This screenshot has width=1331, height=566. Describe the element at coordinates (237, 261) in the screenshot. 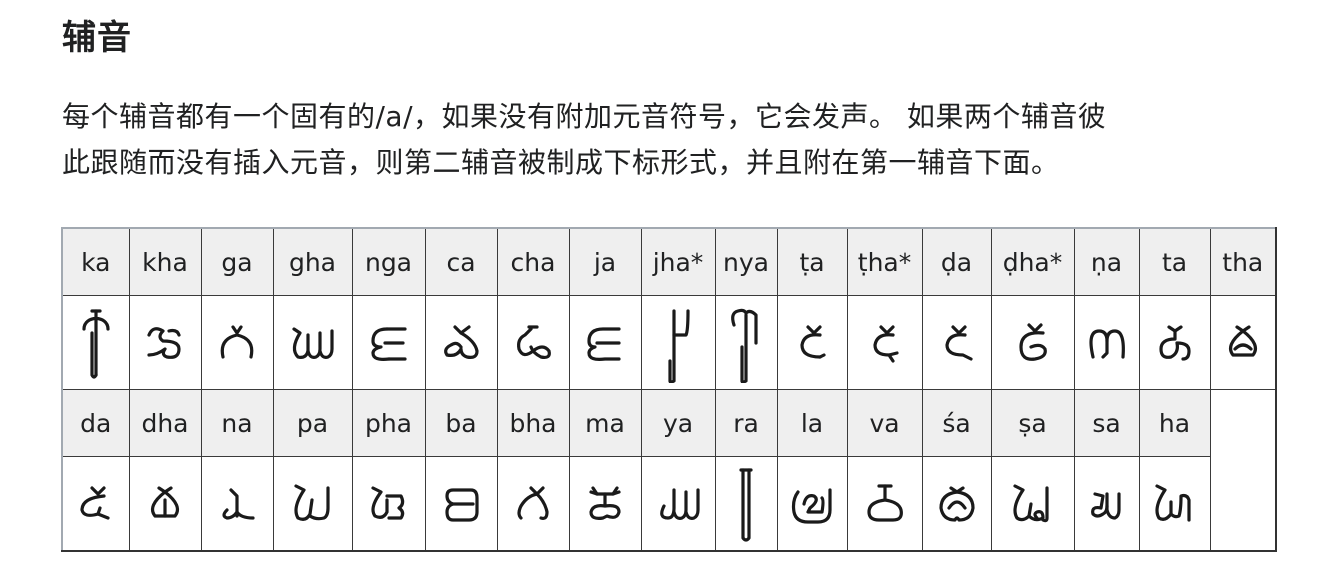

I see `label-cell: ga` at that location.